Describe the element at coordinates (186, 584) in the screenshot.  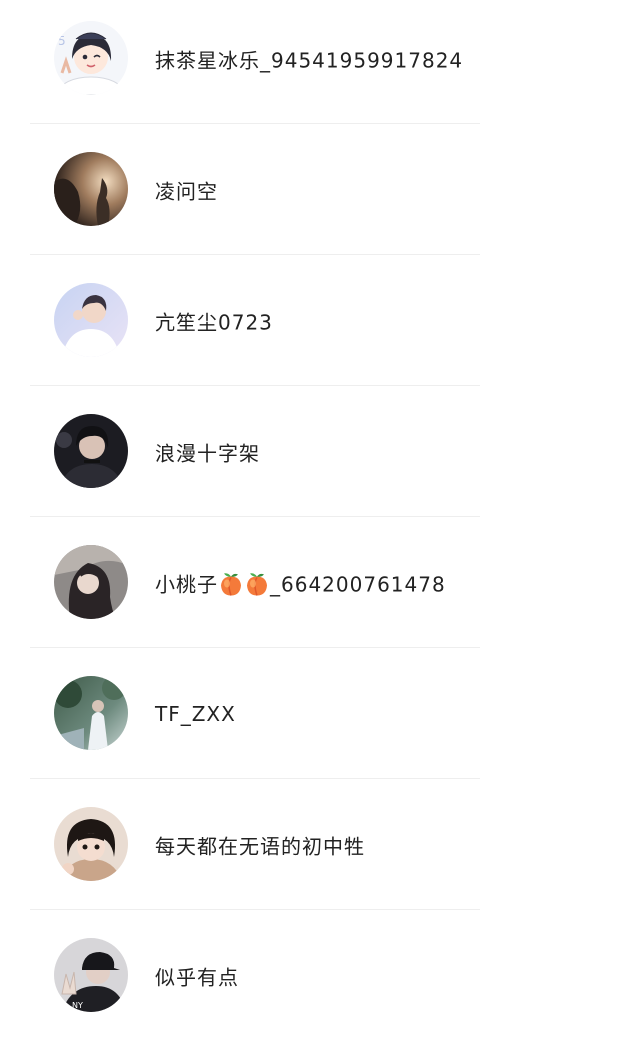
I see `user-name-prefix: 小桃子` at that location.